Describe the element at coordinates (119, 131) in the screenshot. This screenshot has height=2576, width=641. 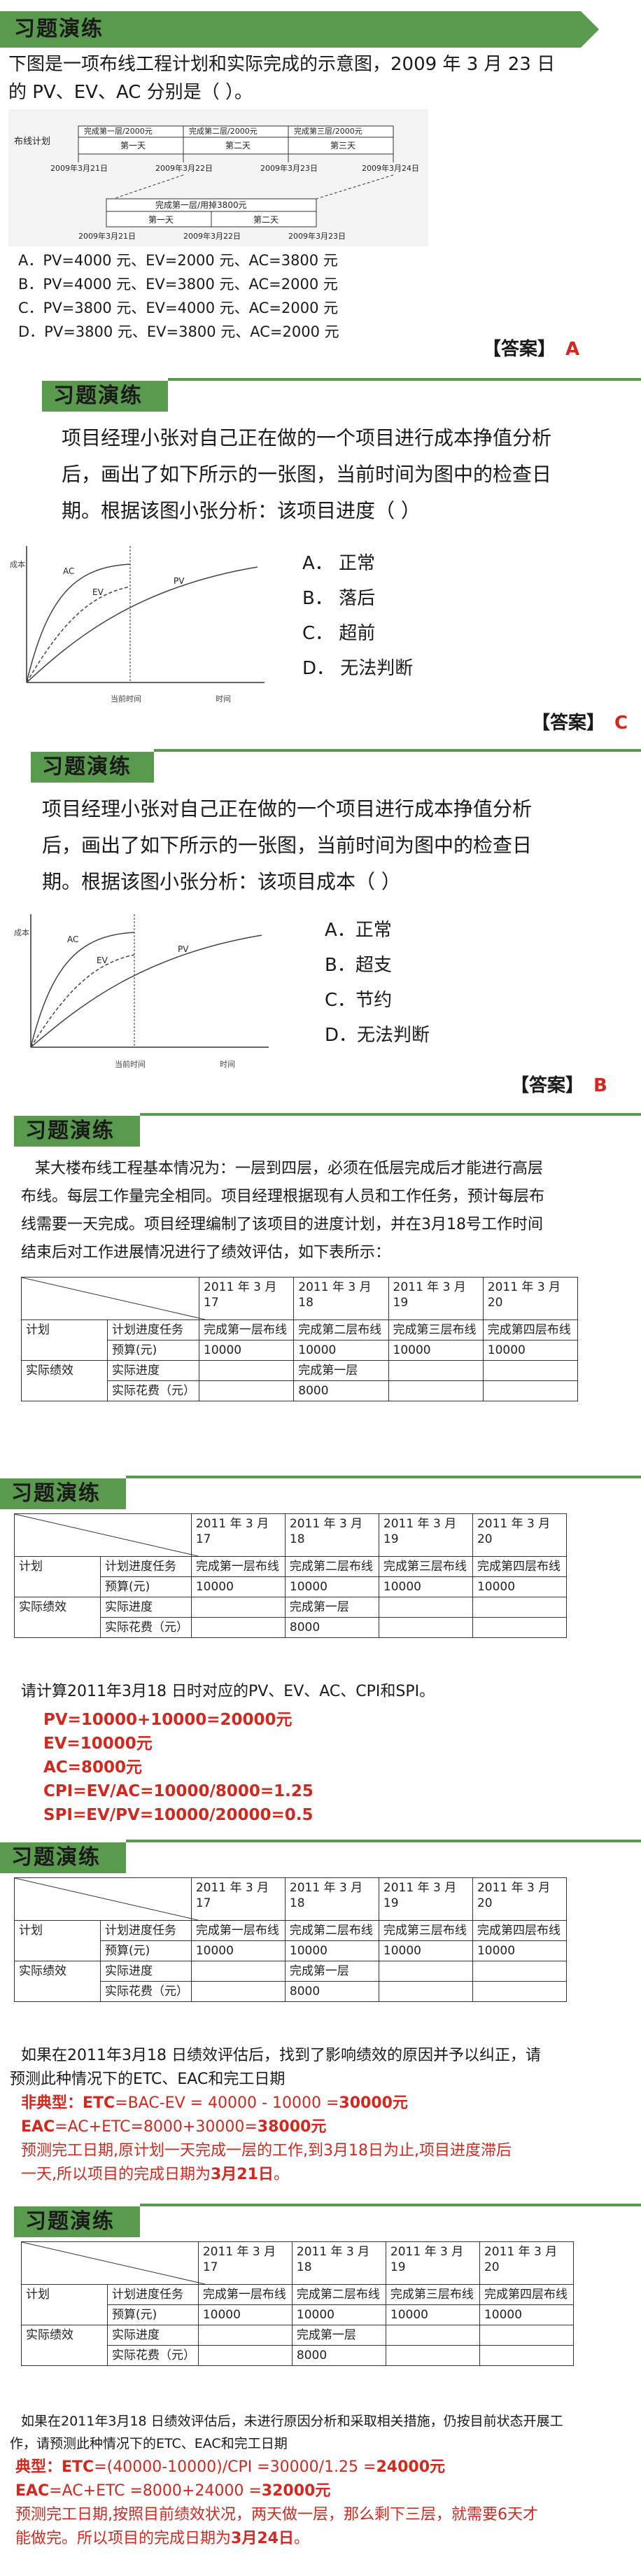
I see `svg-text: 完成第一层/2000元` at that location.